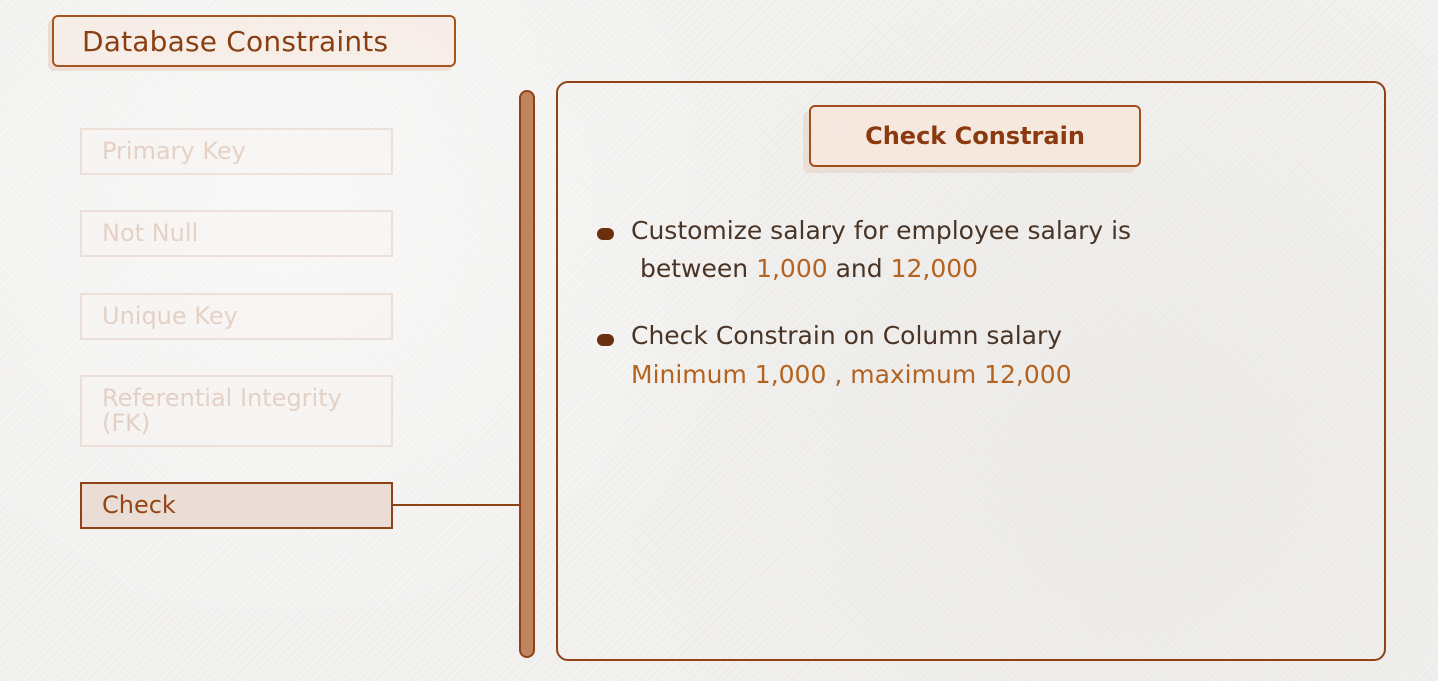 The width and height of the screenshot is (1438, 681). Describe the element at coordinates (236, 505) in the screenshot. I see `sidebar-item-check: Check` at that location.